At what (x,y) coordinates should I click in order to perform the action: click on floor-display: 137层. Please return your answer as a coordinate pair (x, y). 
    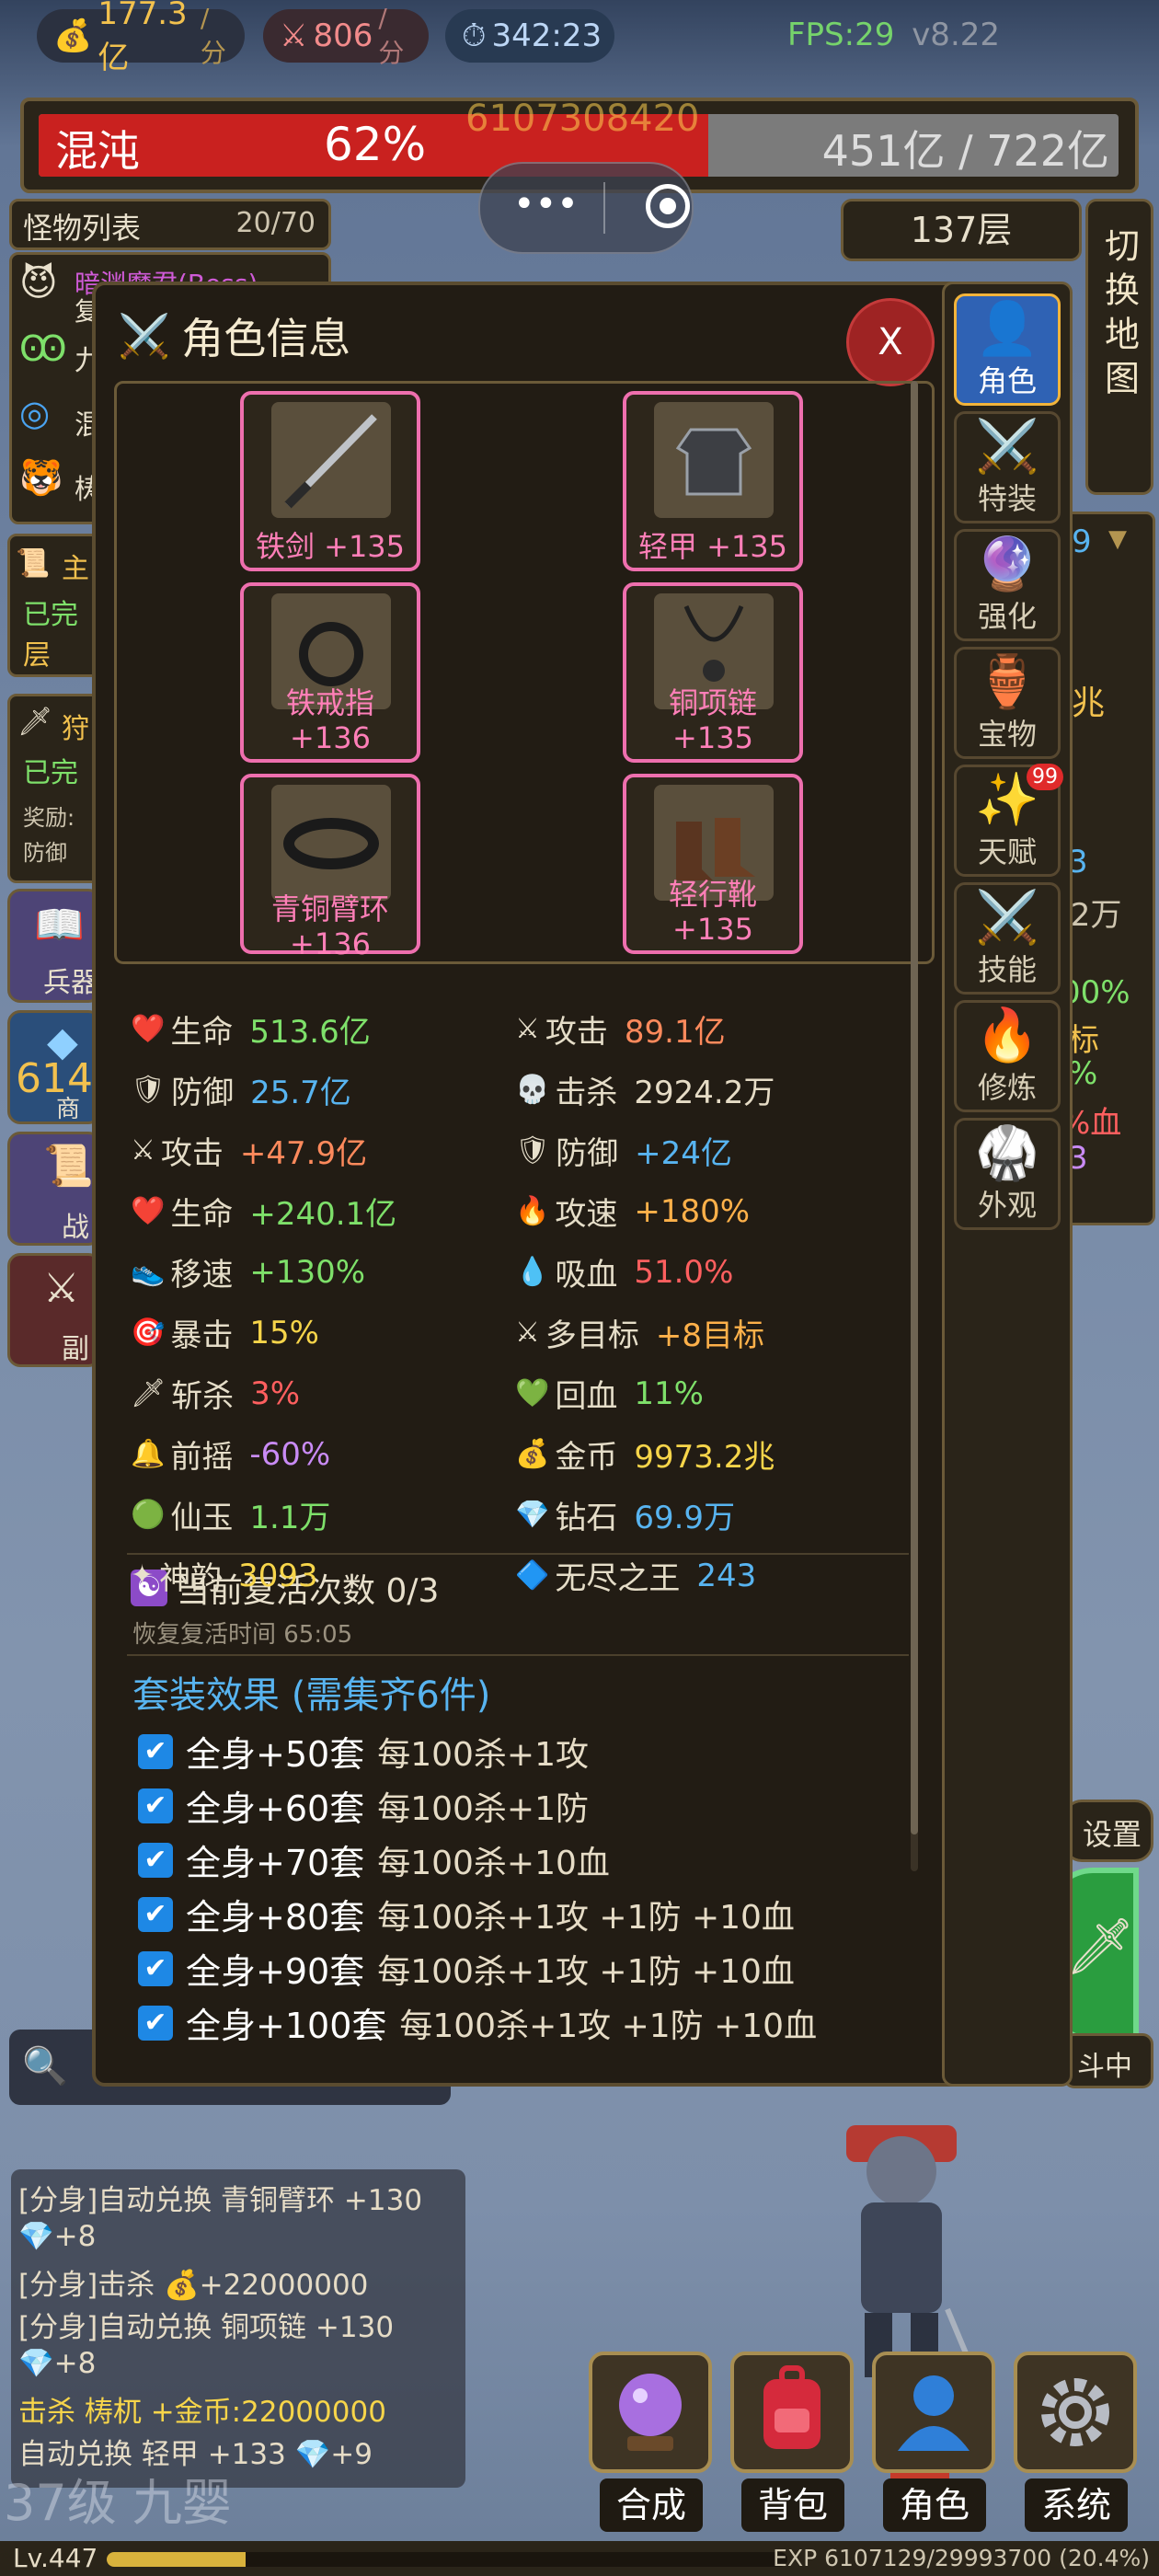
    Looking at the image, I should click on (961, 230).